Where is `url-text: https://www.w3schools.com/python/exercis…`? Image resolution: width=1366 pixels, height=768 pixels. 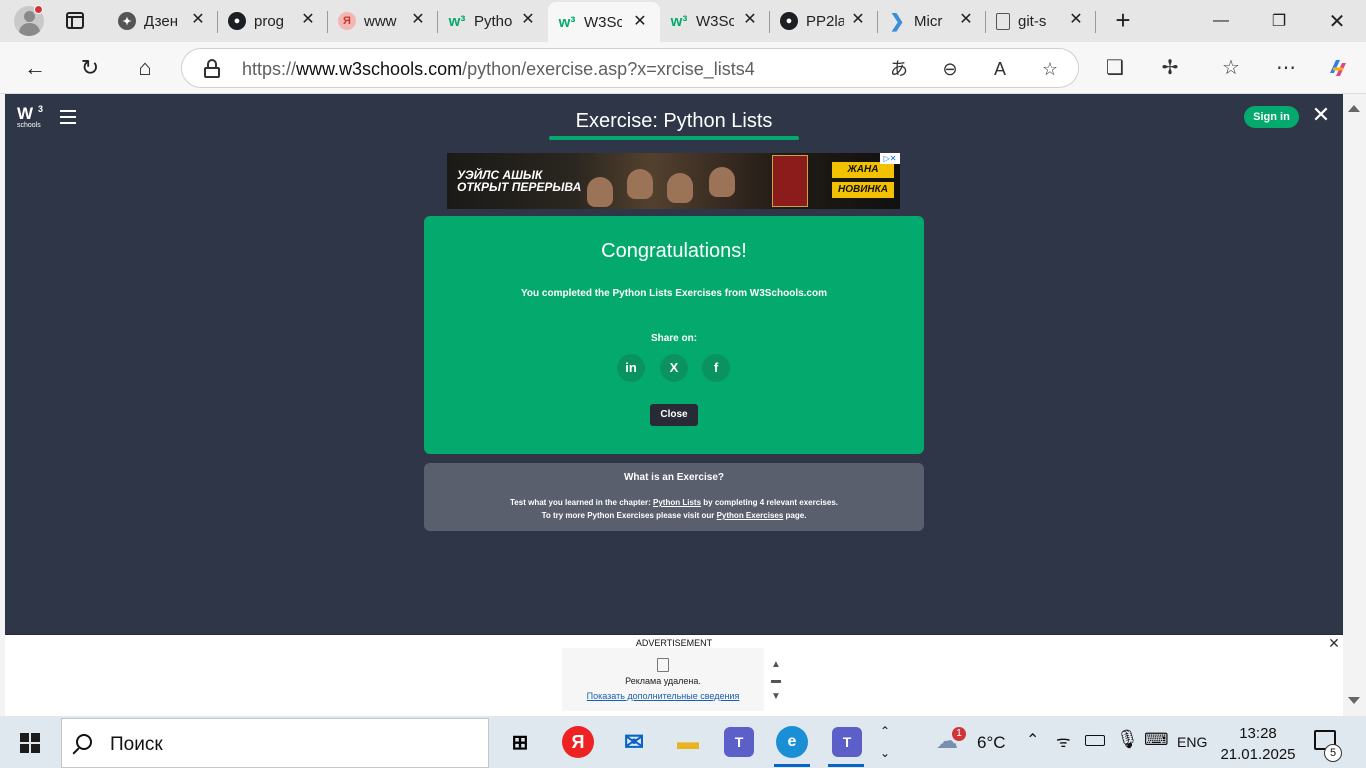 url-text: https://www.w3schools.com/python/exercis… is located at coordinates (498, 69).